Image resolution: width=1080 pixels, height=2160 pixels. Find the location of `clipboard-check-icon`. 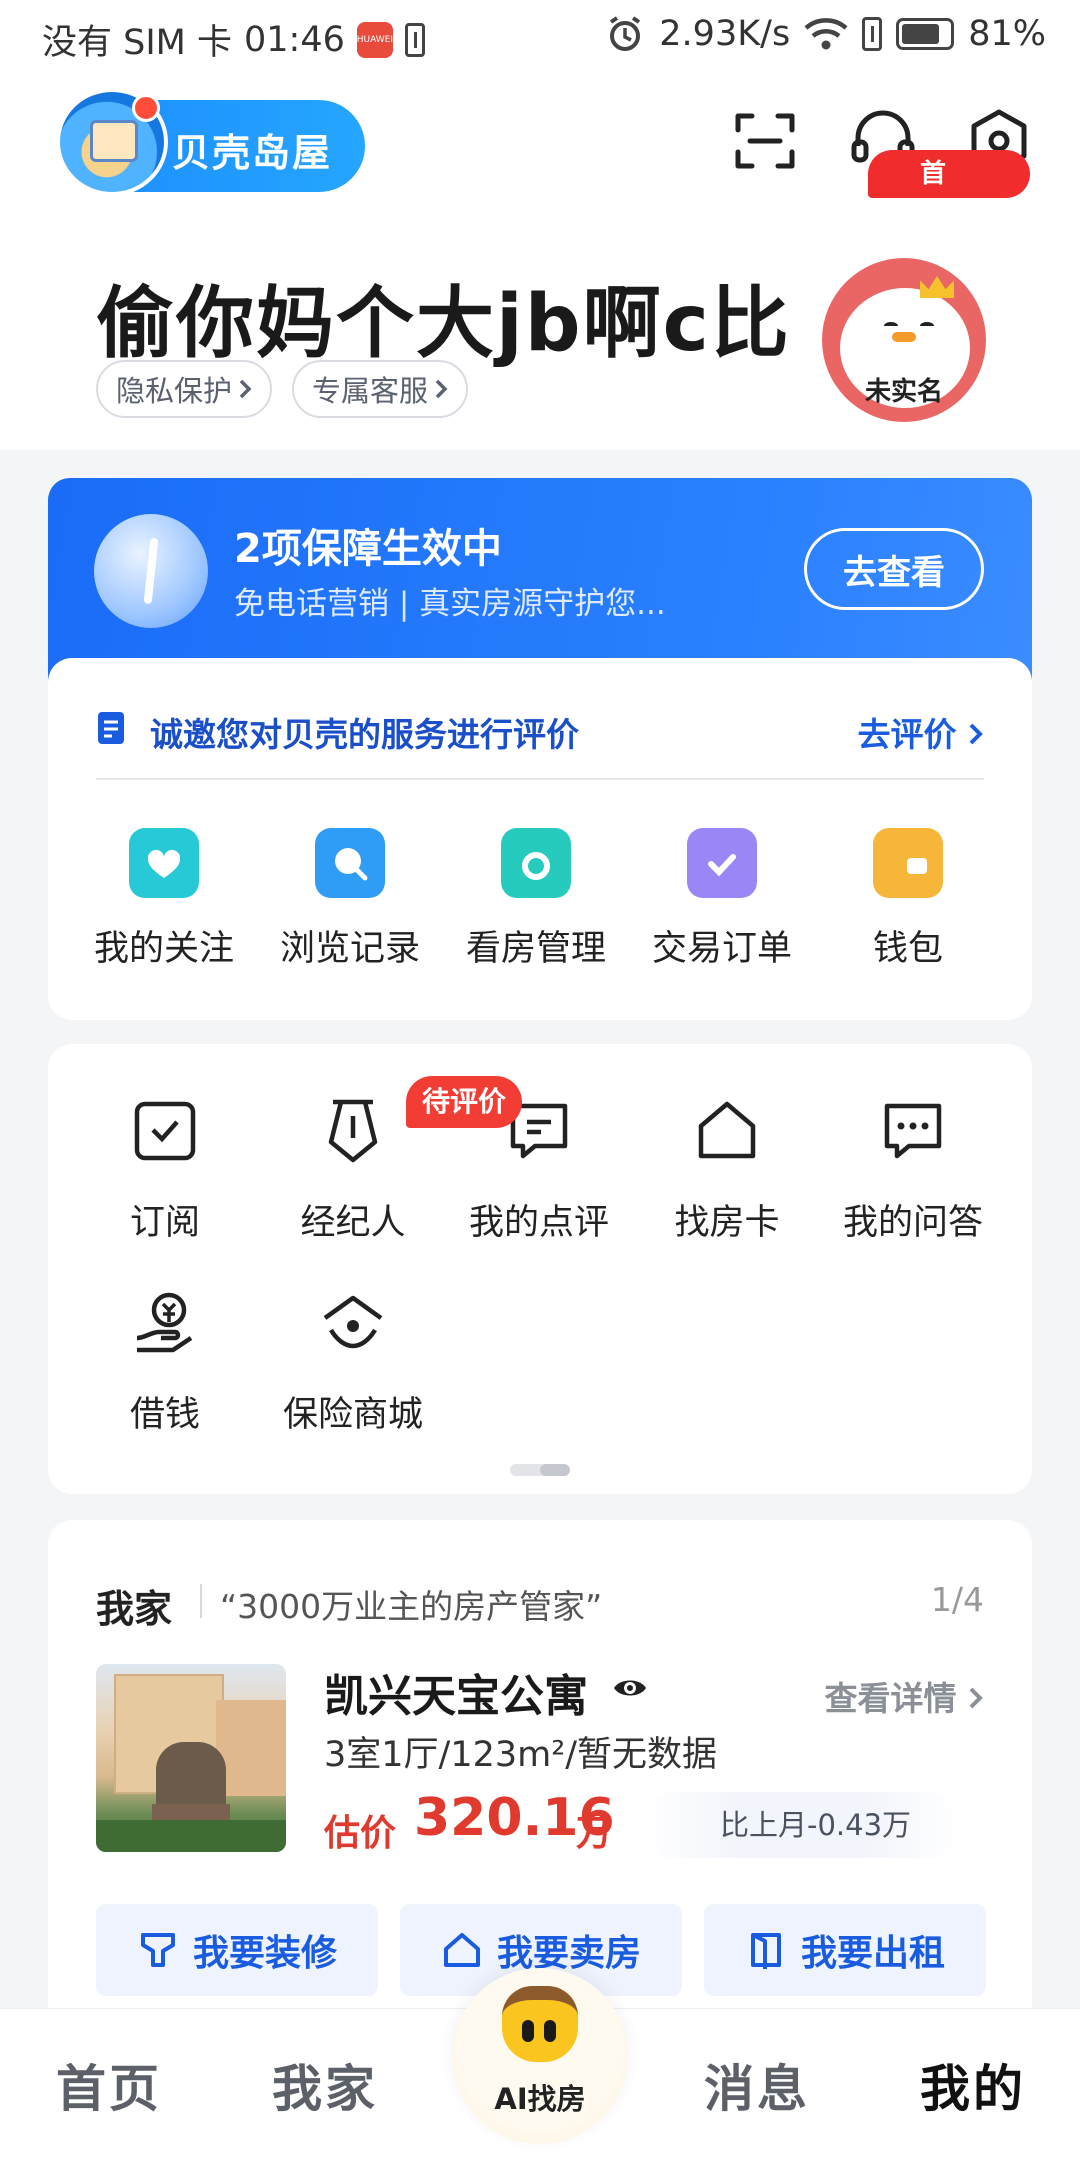

clipboard-check-icon is located at coordinates (722, 863).